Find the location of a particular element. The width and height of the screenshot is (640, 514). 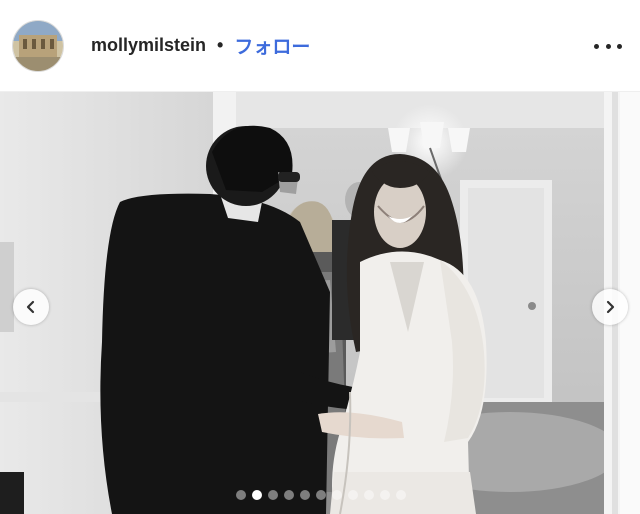

username-link: mollymilstein is located at coordinates (148, 45).